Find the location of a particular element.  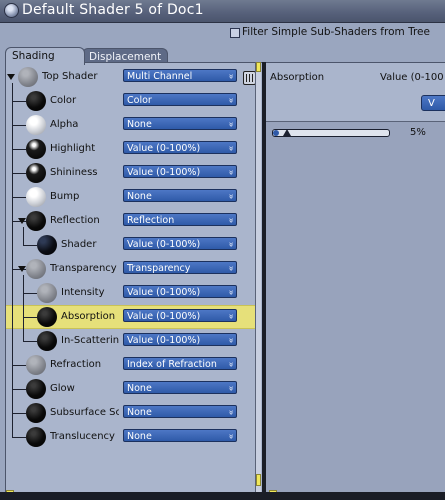

absorption-slider-knob is located at coordinates (286, 132).